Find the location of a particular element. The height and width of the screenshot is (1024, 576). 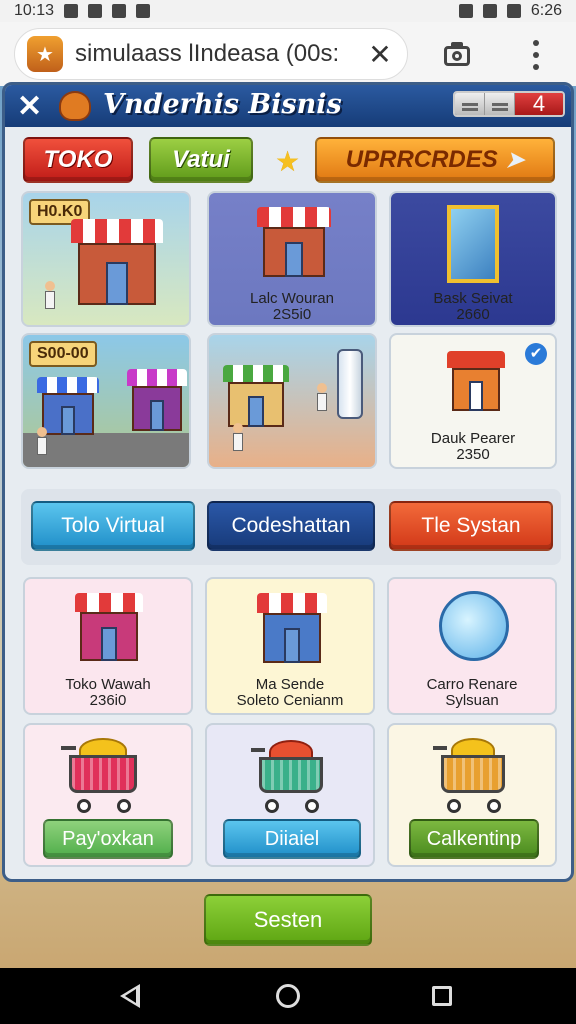

check-icon: ✔ is located at coordinates (536, 354).